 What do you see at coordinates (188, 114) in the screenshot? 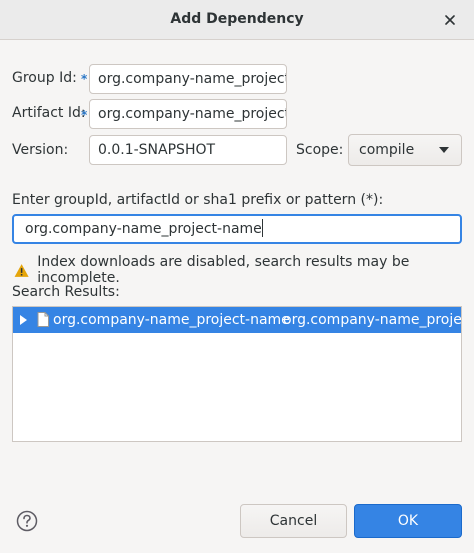
I see `artifact-id-field: org.company-name_project` at bounding box center [188, 114].